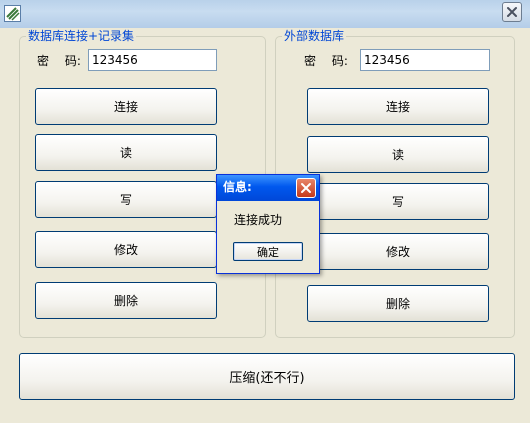  What do you see at coordinates (265, 14) in the screenshot?
I see `window-titlebar` at bounding box center [265, 14].